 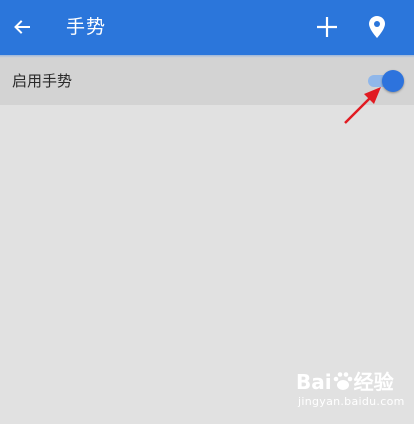 I want to click on back-button, so click(x=22, y=27).